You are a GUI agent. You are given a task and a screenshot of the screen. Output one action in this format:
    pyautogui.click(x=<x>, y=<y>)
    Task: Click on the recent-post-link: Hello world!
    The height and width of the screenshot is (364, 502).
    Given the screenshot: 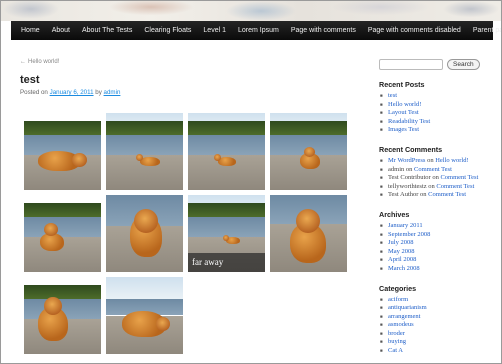 What is the action you would take?
    pyautogui.click(x=404, y=104)
    